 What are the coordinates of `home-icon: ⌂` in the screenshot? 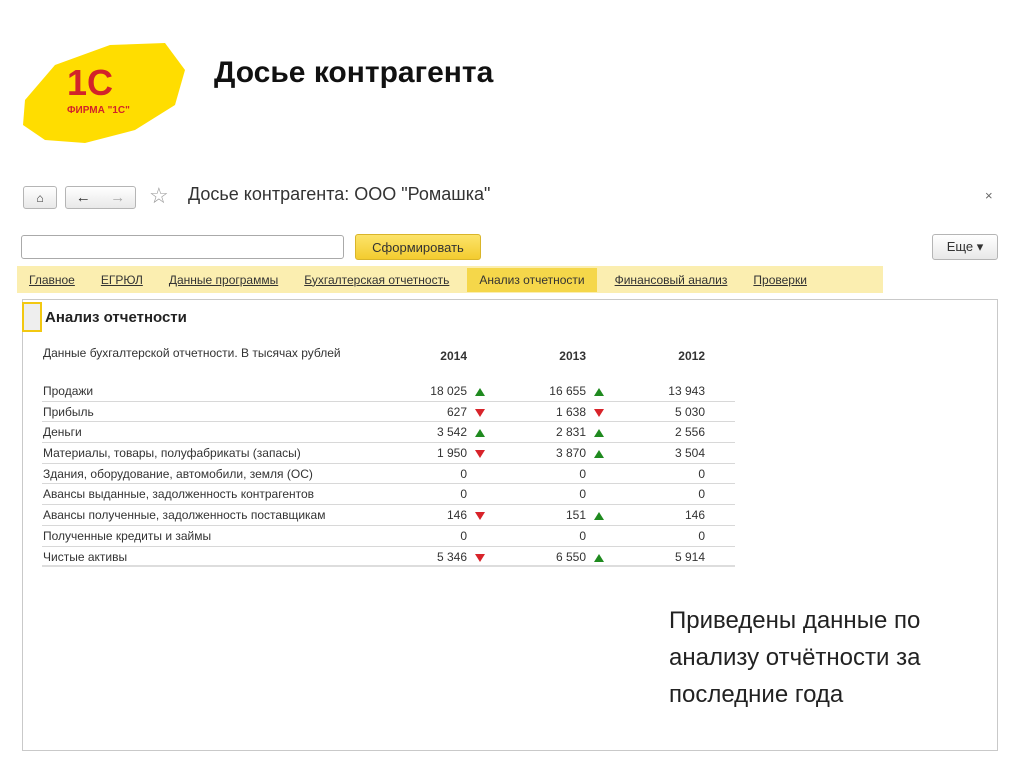 It's located at (40, 197).